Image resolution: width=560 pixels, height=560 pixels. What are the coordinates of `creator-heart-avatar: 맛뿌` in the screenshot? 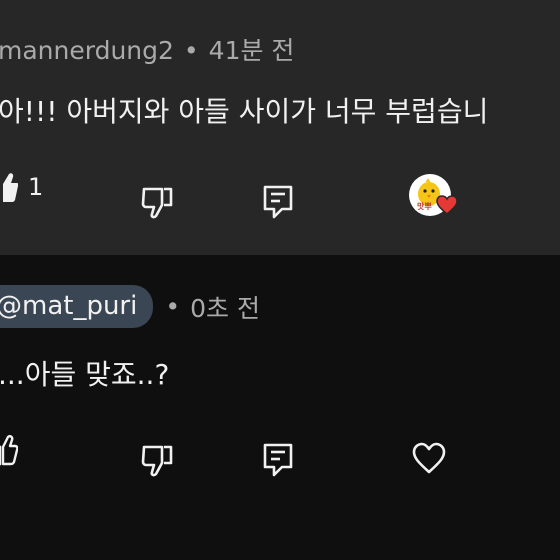 It's located at (433, 195).